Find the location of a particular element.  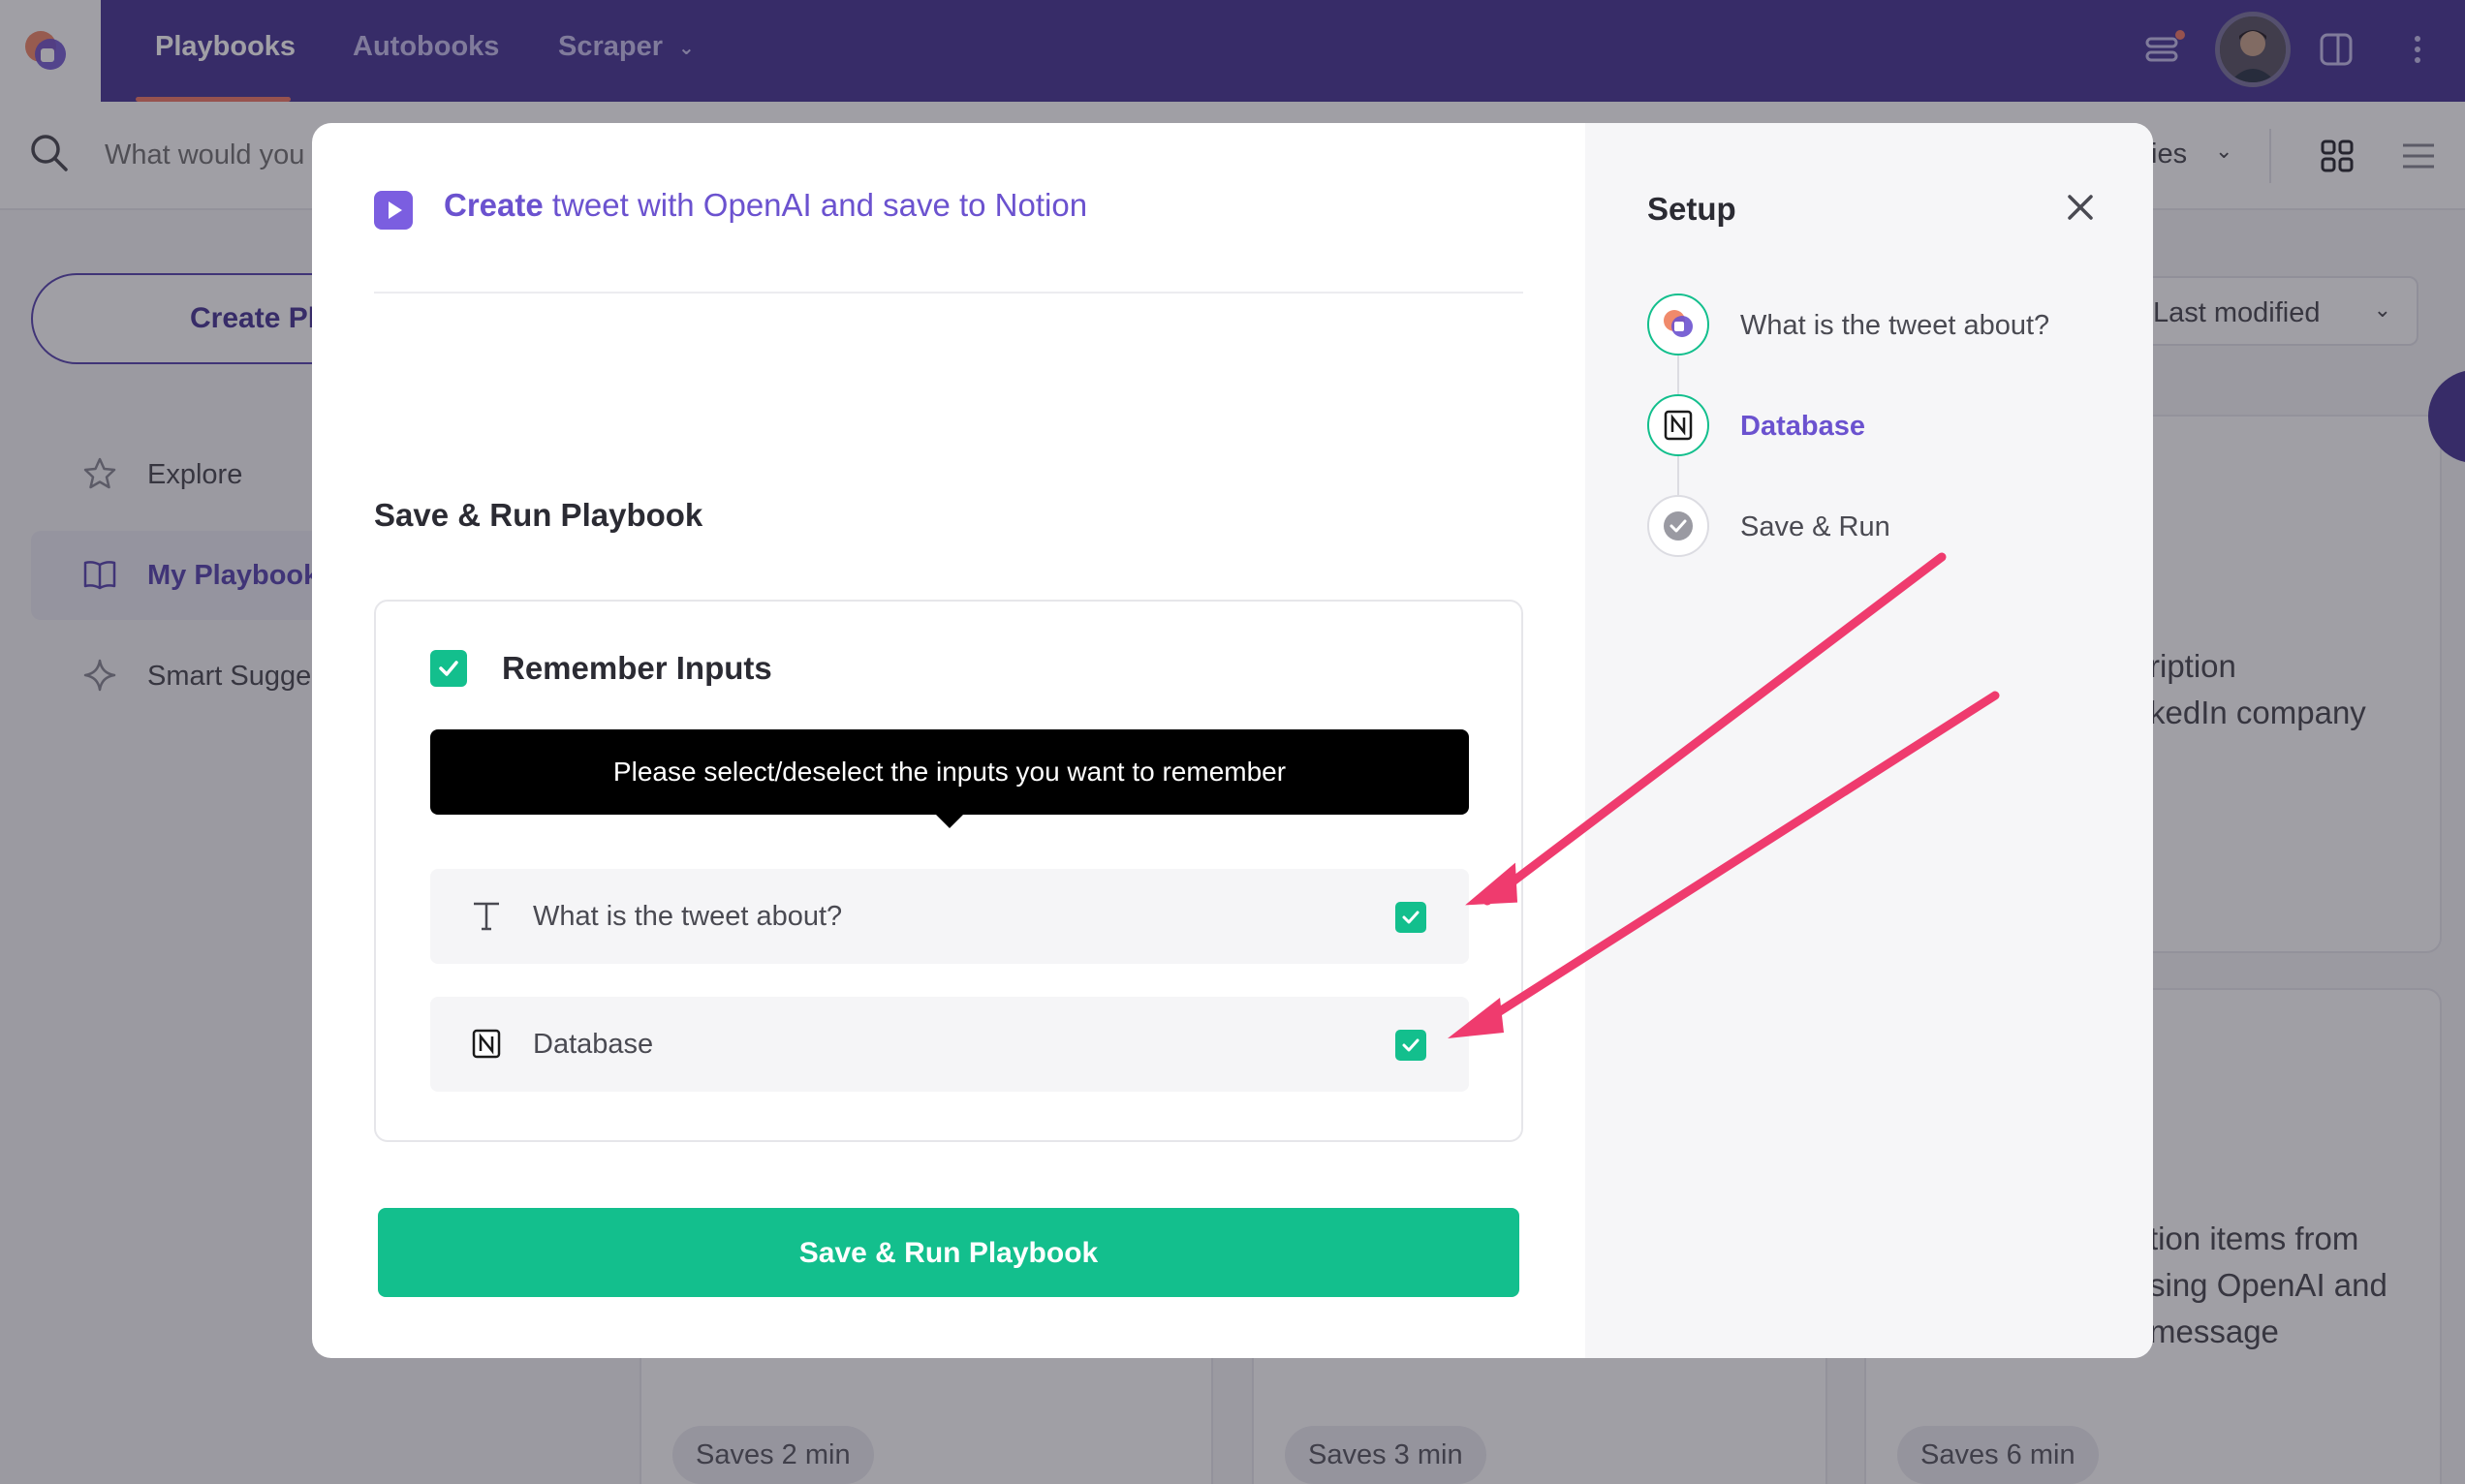

save-and-run-button: Save & Run Playbook is located at coordinates (948, 1252).